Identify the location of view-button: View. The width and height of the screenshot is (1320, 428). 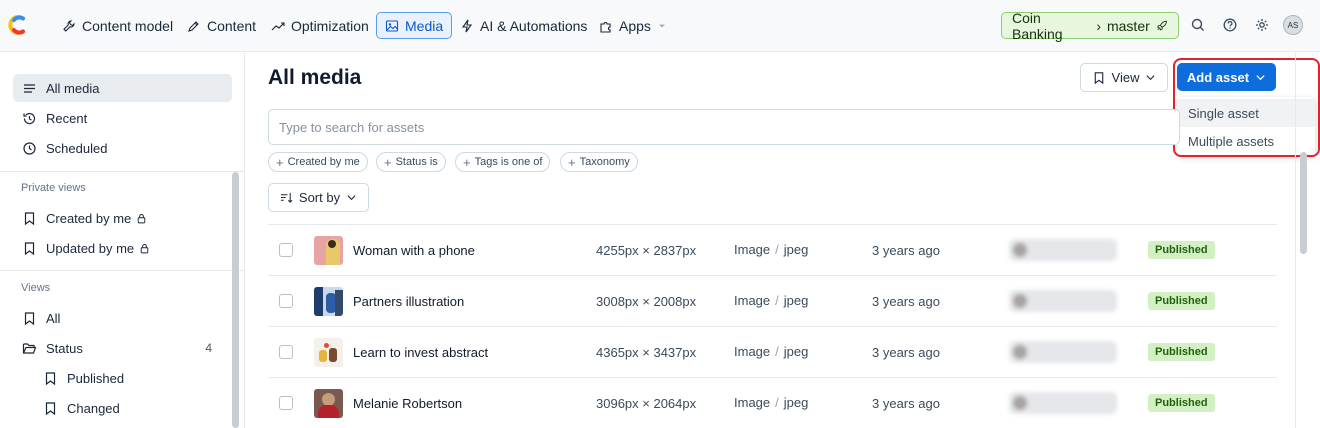
(1124, 77).